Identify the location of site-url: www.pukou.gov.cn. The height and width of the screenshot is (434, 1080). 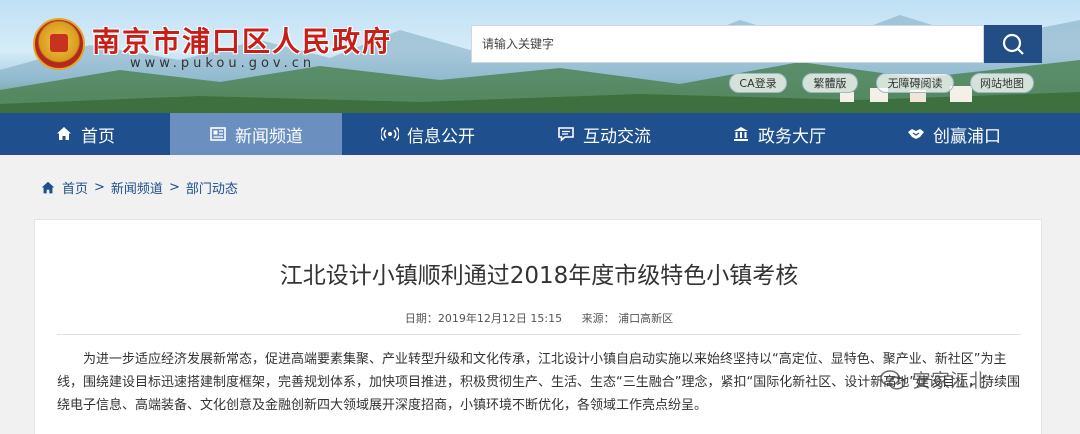
(223, 63).